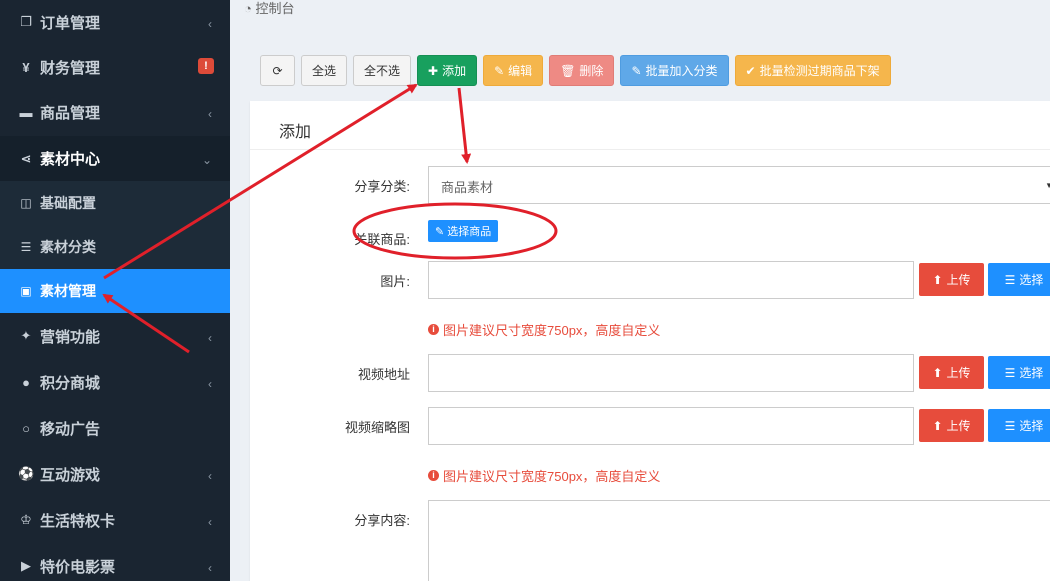 The width and height of the screenshot is (1050, 581). I want to click on add-button: ✚ 添加, so click(447, 70).